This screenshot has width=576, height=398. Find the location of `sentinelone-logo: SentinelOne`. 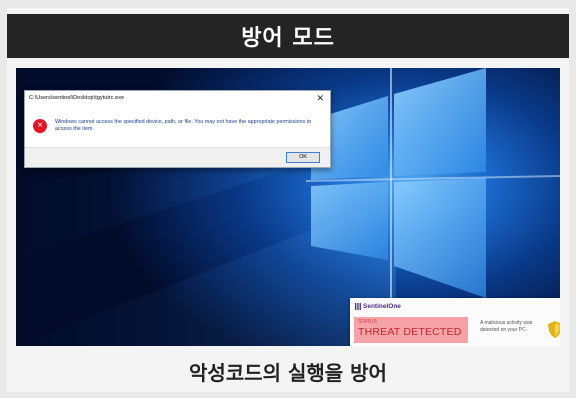

sentinelone-logo: SentinelOne is located at coordinates (378, 306).